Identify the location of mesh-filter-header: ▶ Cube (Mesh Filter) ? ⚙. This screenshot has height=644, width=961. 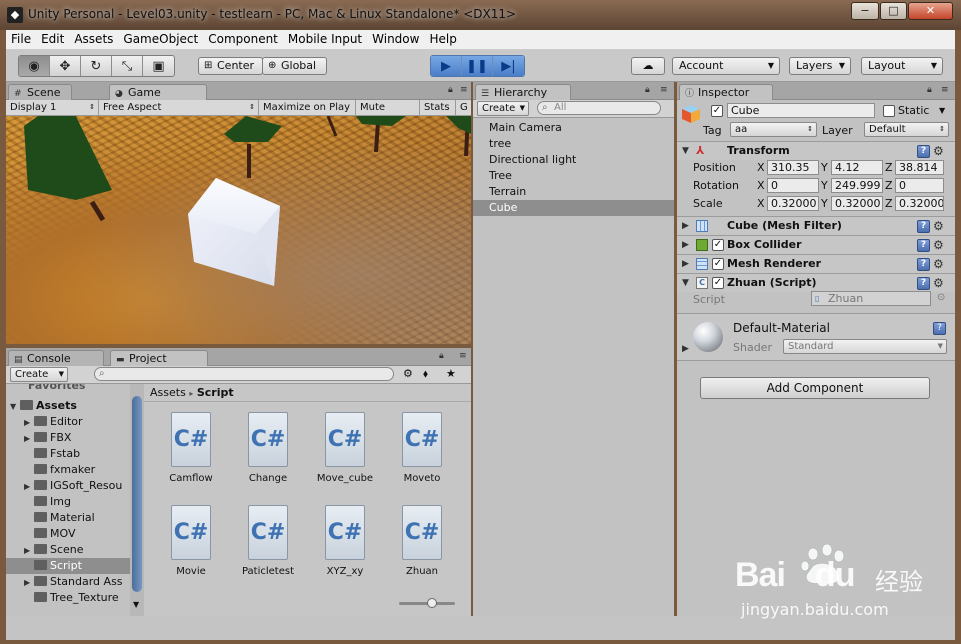
(816, 225).